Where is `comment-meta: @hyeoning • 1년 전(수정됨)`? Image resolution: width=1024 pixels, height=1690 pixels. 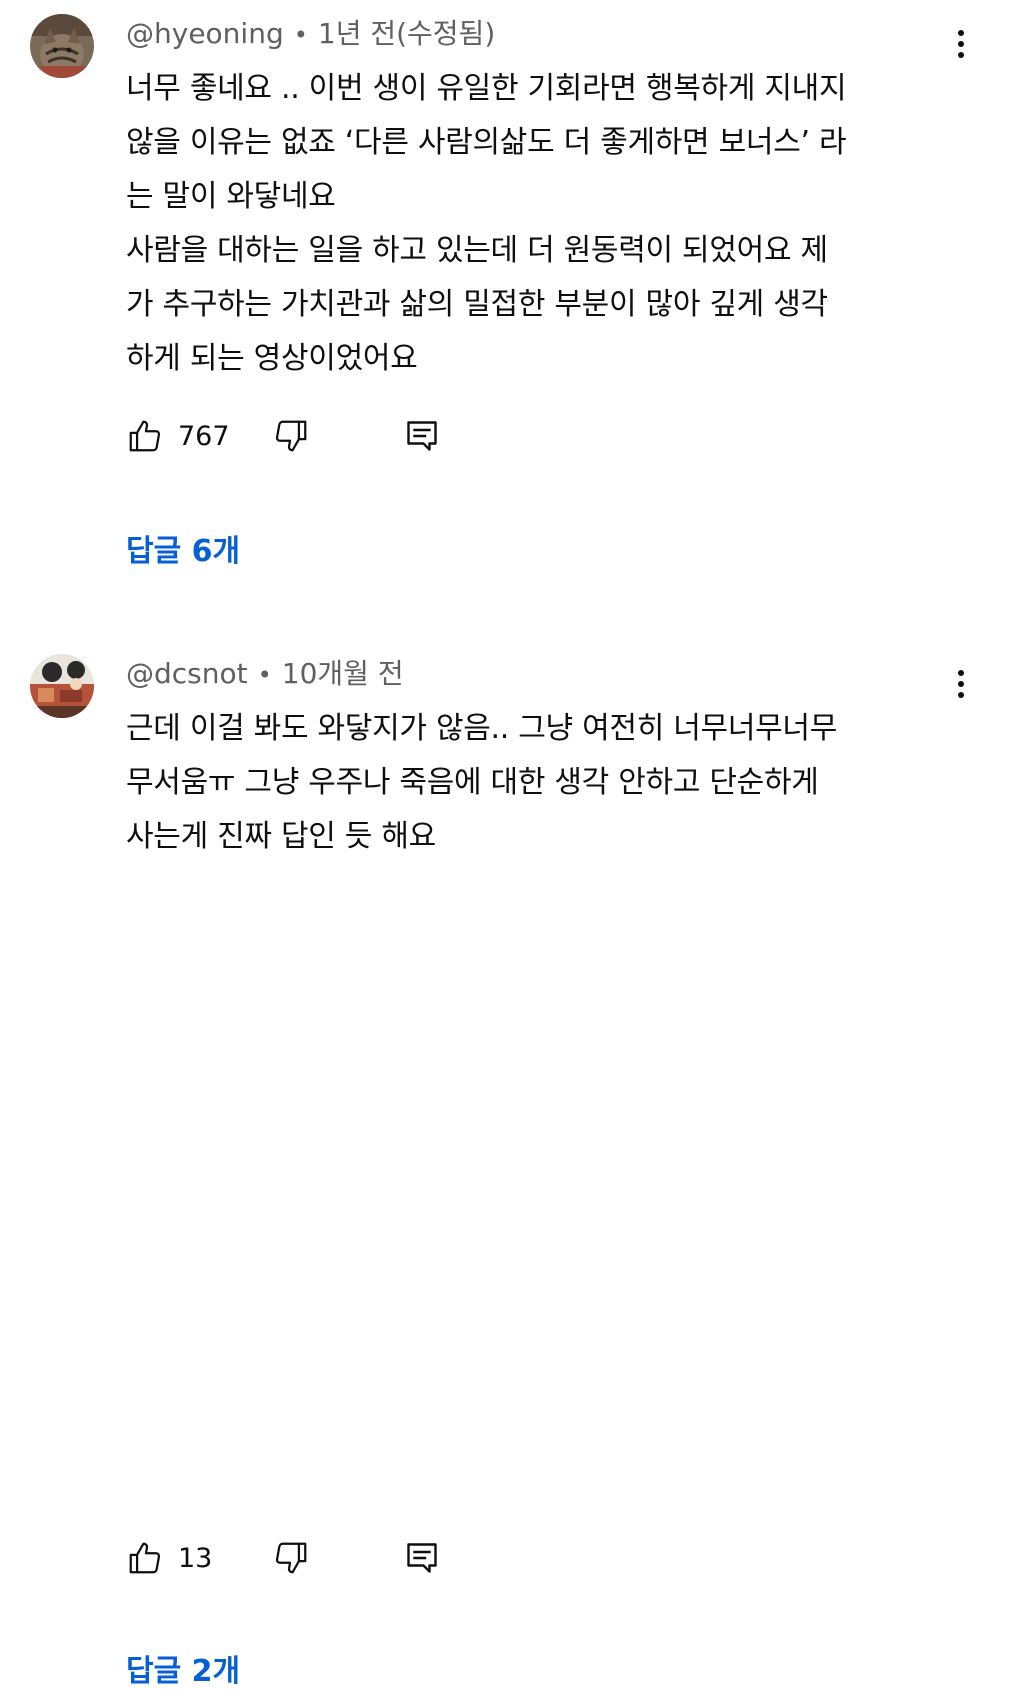
comment-meta: @hyeoning • 1년 전(수정됨) is located at coordinates (310, 34).